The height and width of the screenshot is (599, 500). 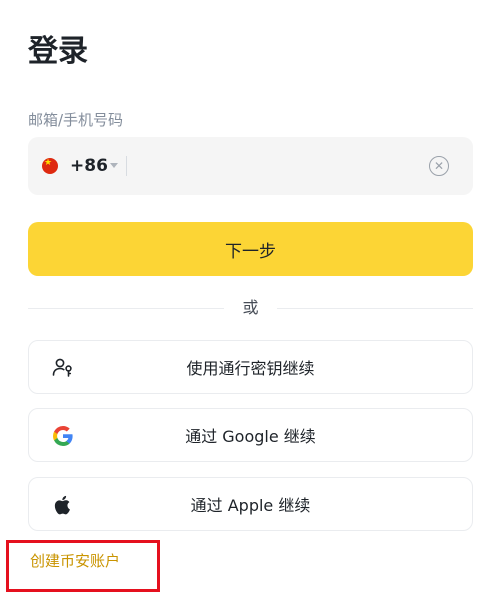 I want to click on china-flag-icon: ★, so click(x=50, y=166).